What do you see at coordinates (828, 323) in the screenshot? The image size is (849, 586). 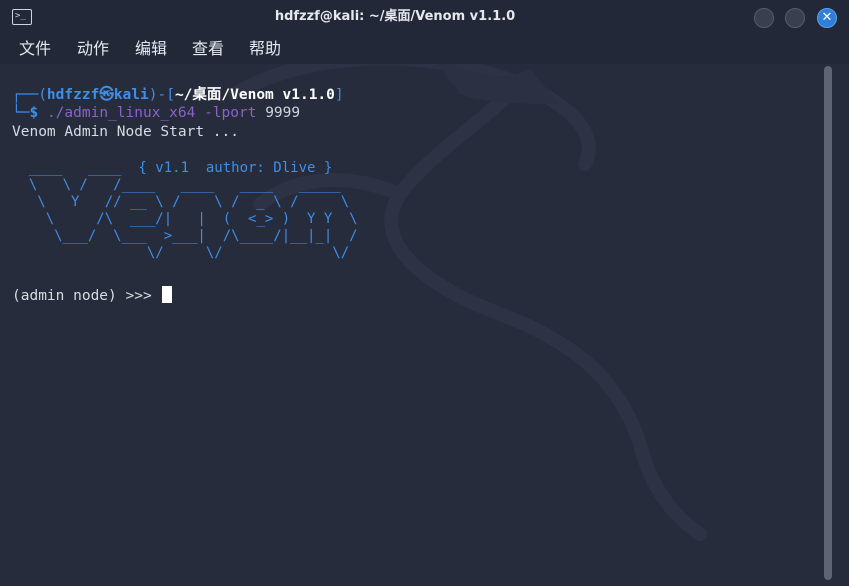 I see `vertical-scrollbar` at bounding box center [828, 323].